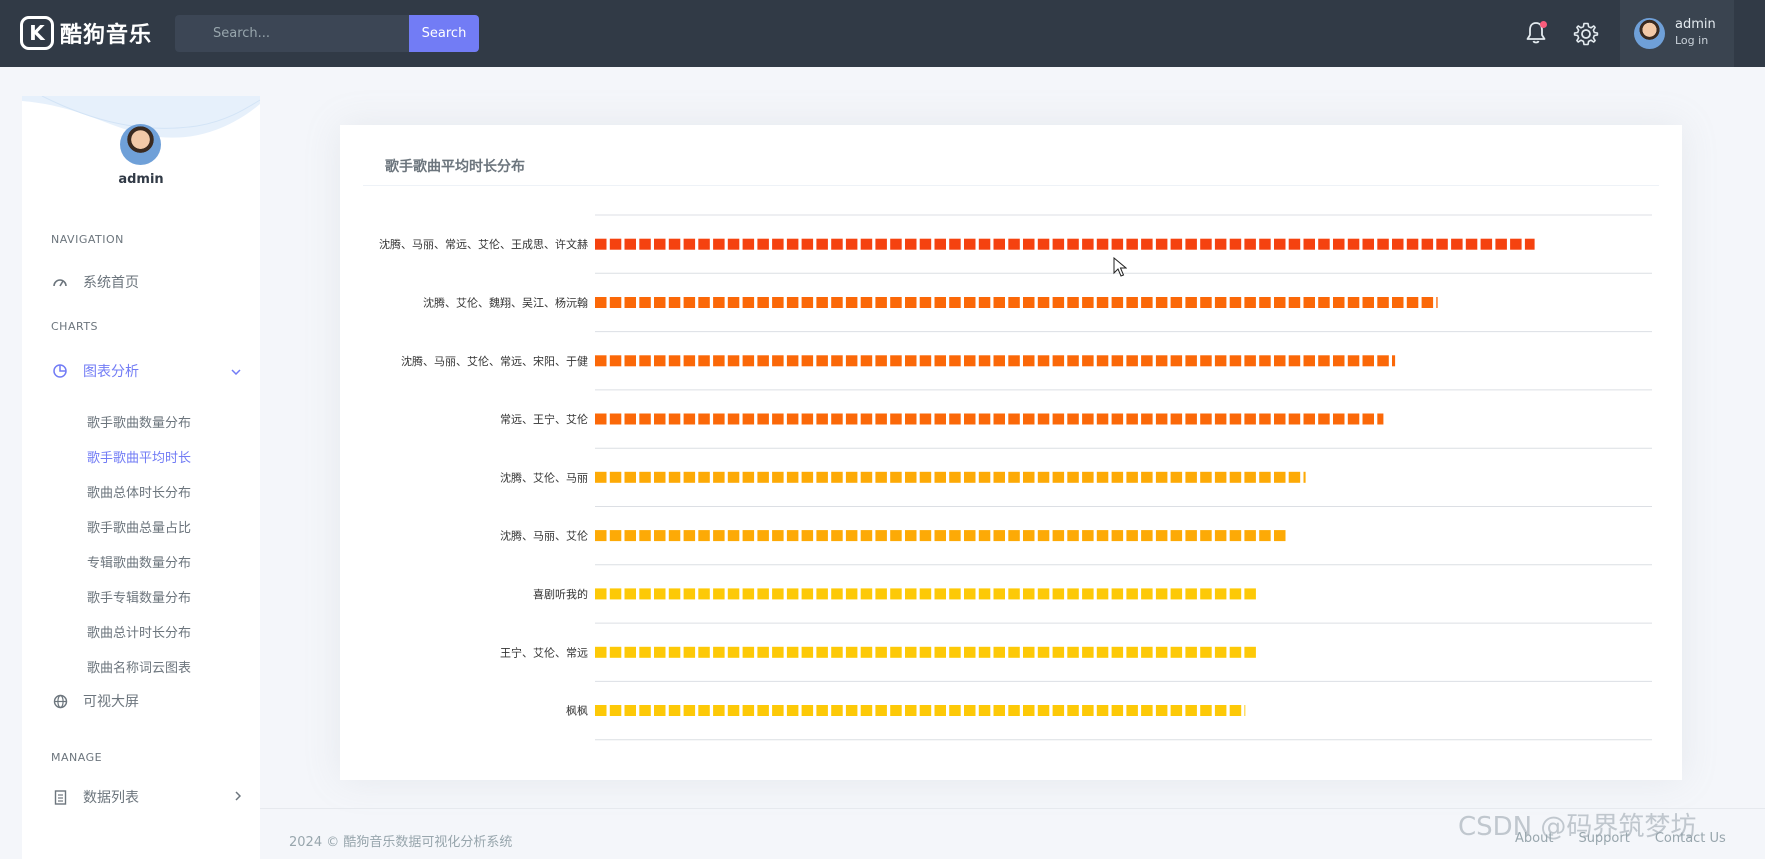  Describe the element at coordinates (139, 421) in the screenshot. I see `sidebar-subitem: 歌手歌曲数量分布` at that location.